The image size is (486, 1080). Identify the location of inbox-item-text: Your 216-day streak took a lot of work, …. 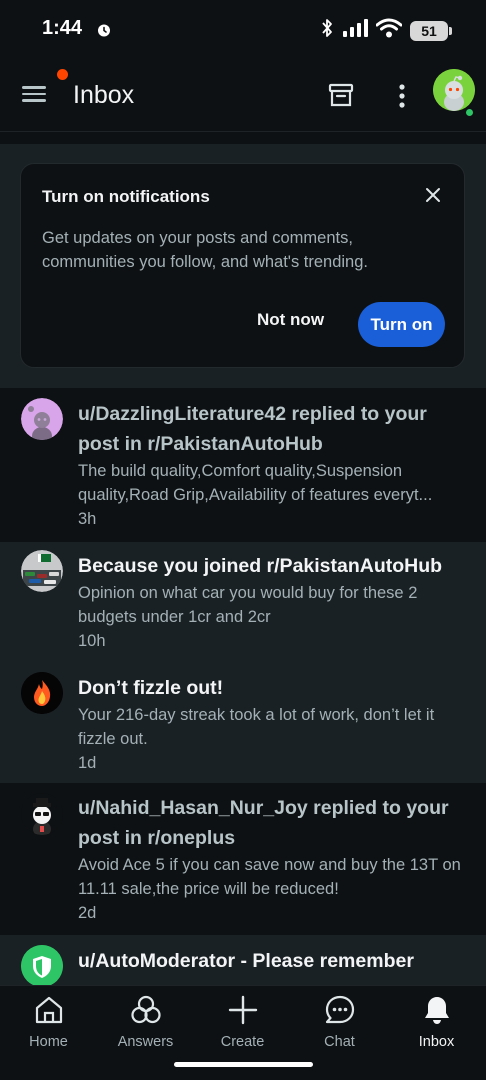
(256, 727).